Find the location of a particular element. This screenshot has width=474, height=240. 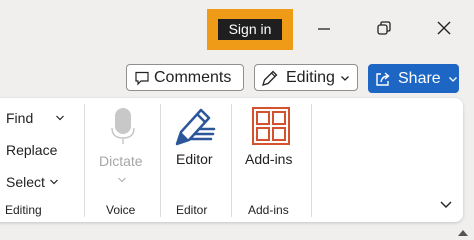

restore-button is located at coordinates (384, 28).